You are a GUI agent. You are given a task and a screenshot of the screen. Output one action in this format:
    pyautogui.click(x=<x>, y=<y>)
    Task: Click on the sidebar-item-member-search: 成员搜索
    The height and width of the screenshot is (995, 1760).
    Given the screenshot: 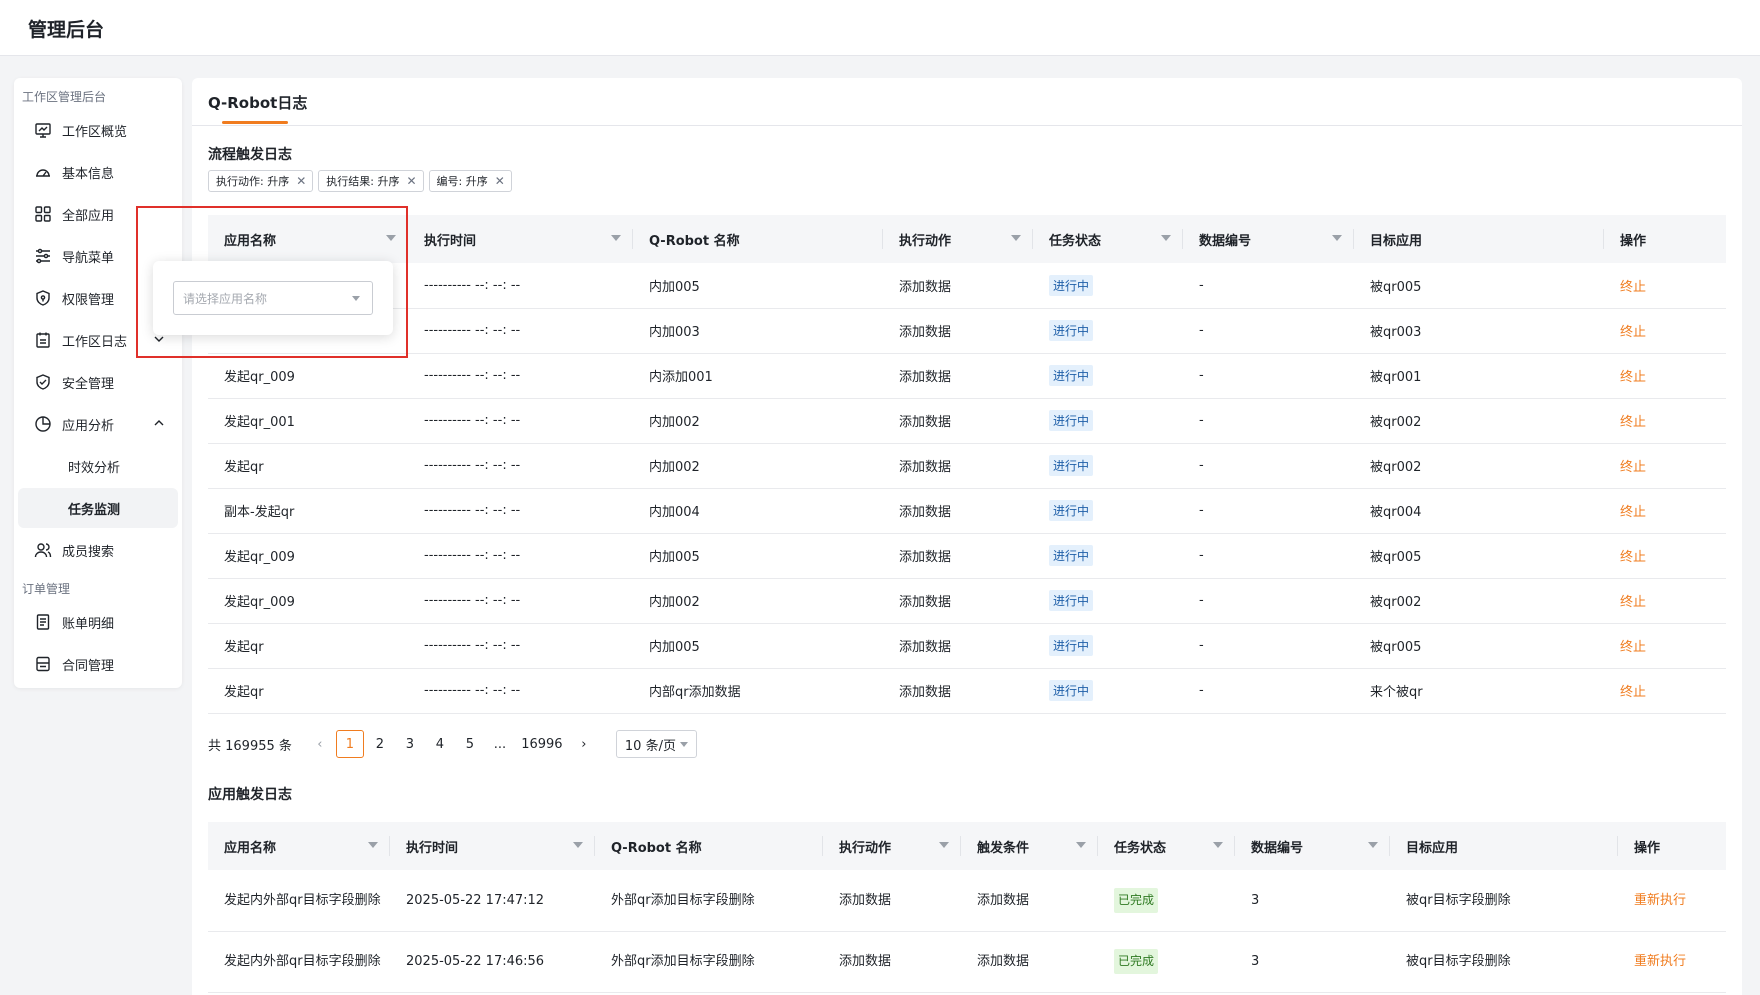 What is the action you would take?
    pyautogui.click(x=98, y=550)
    